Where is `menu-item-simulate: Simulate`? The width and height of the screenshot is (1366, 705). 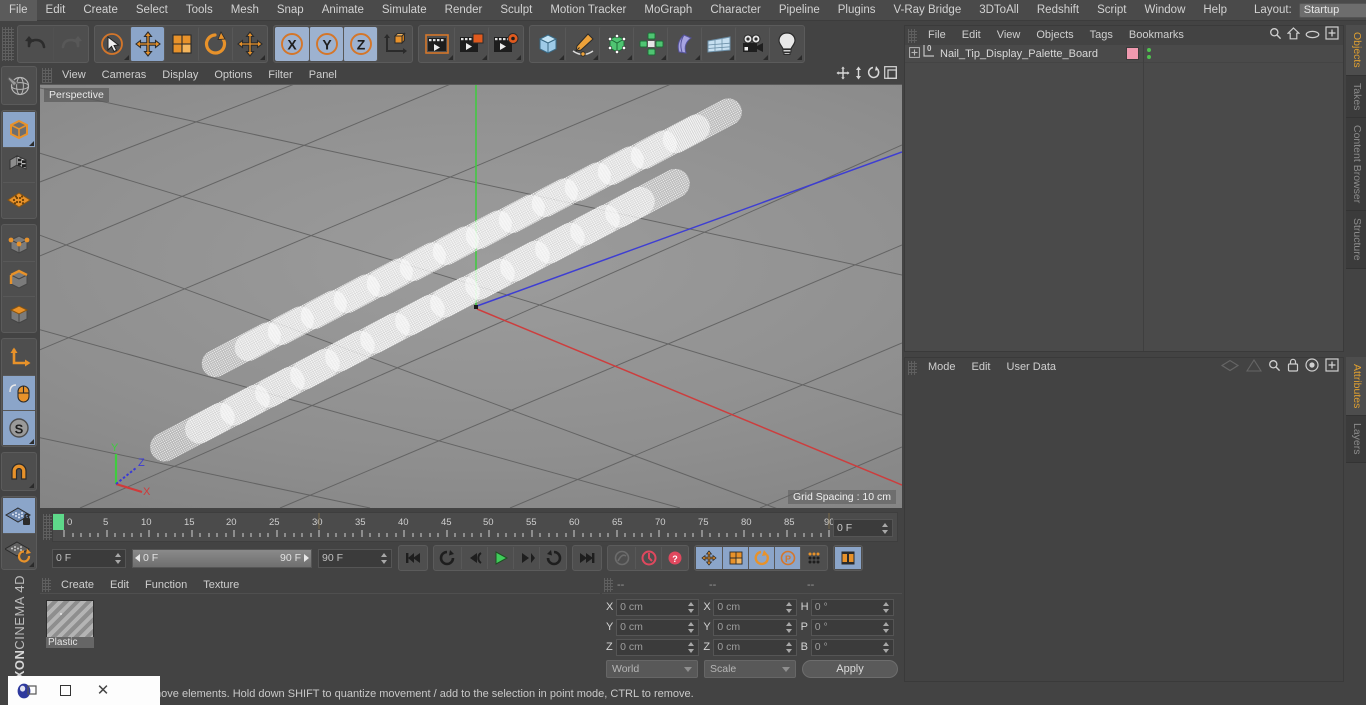 menu-item-simulate: Simulate is located at coordinates (404, 10).